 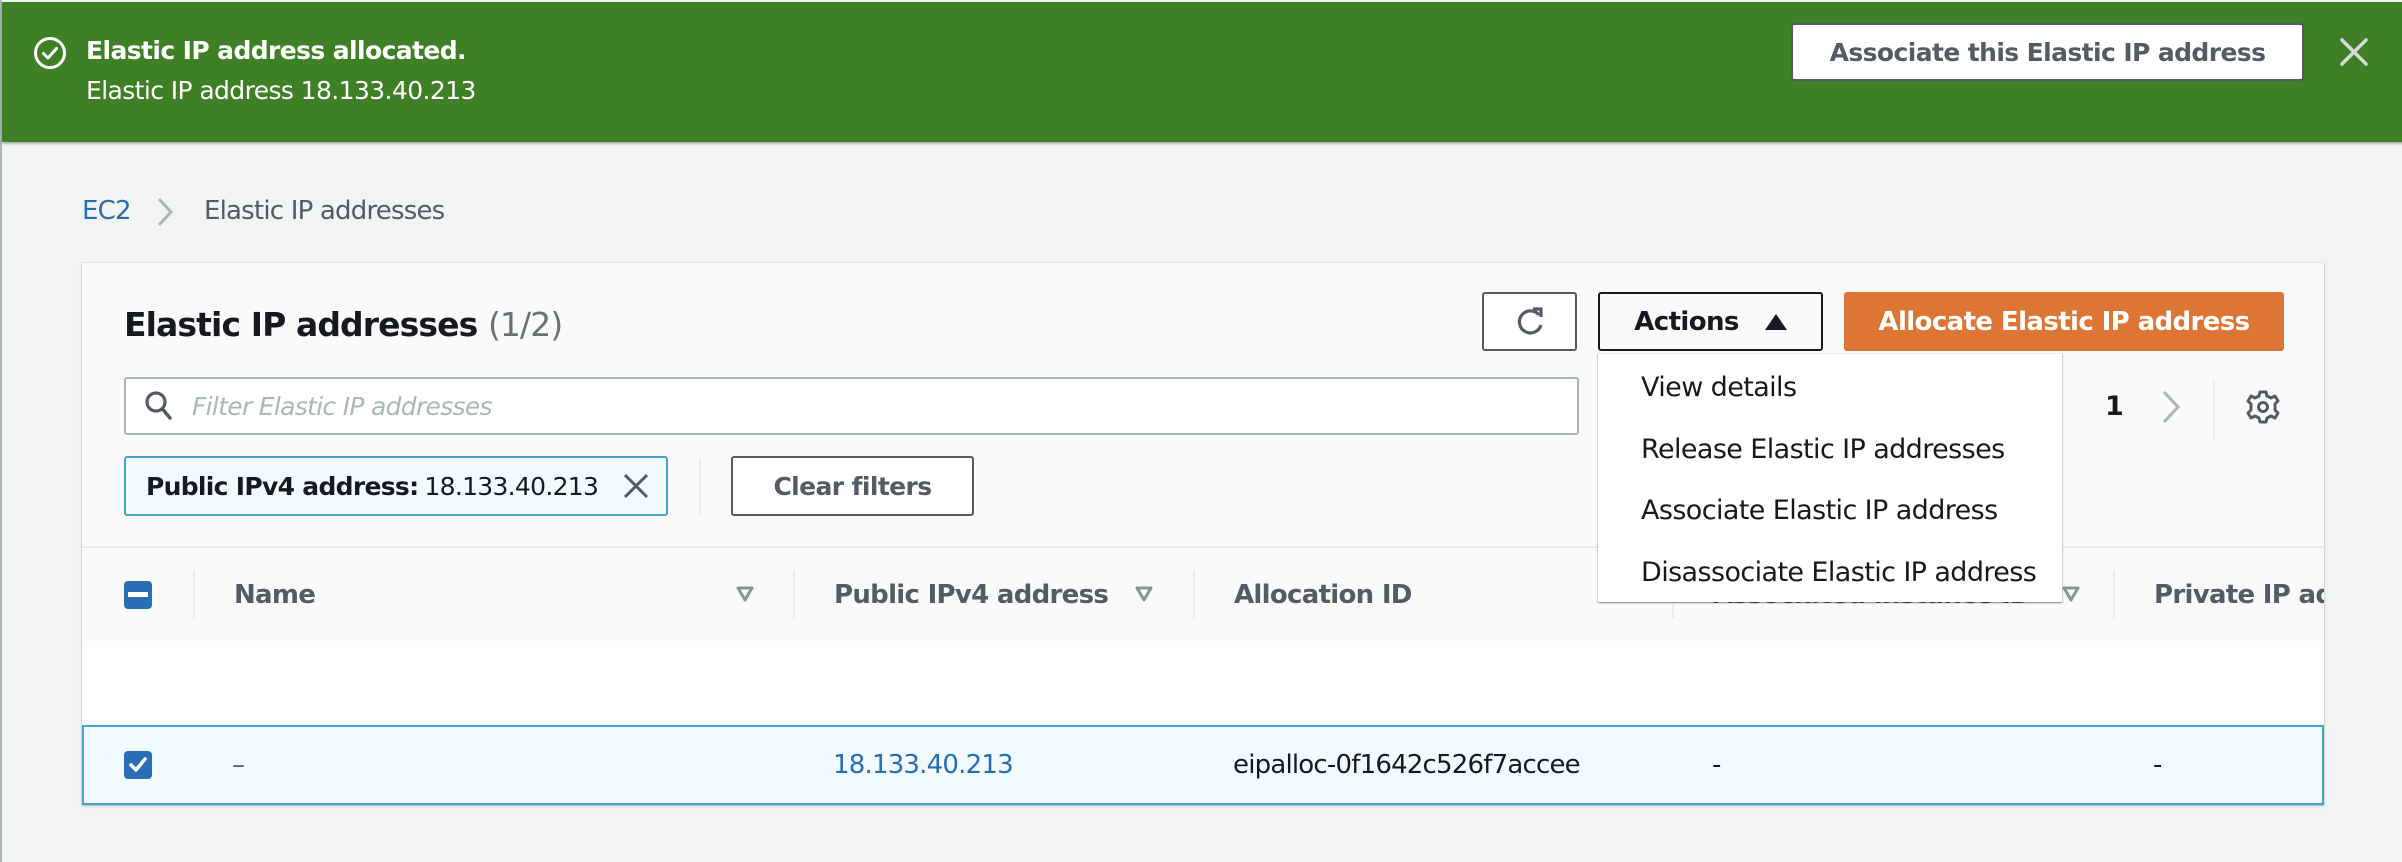 I want to click on menu-item-associate-eip: Associate Elastic IP address, so click(x=1819, y=510).